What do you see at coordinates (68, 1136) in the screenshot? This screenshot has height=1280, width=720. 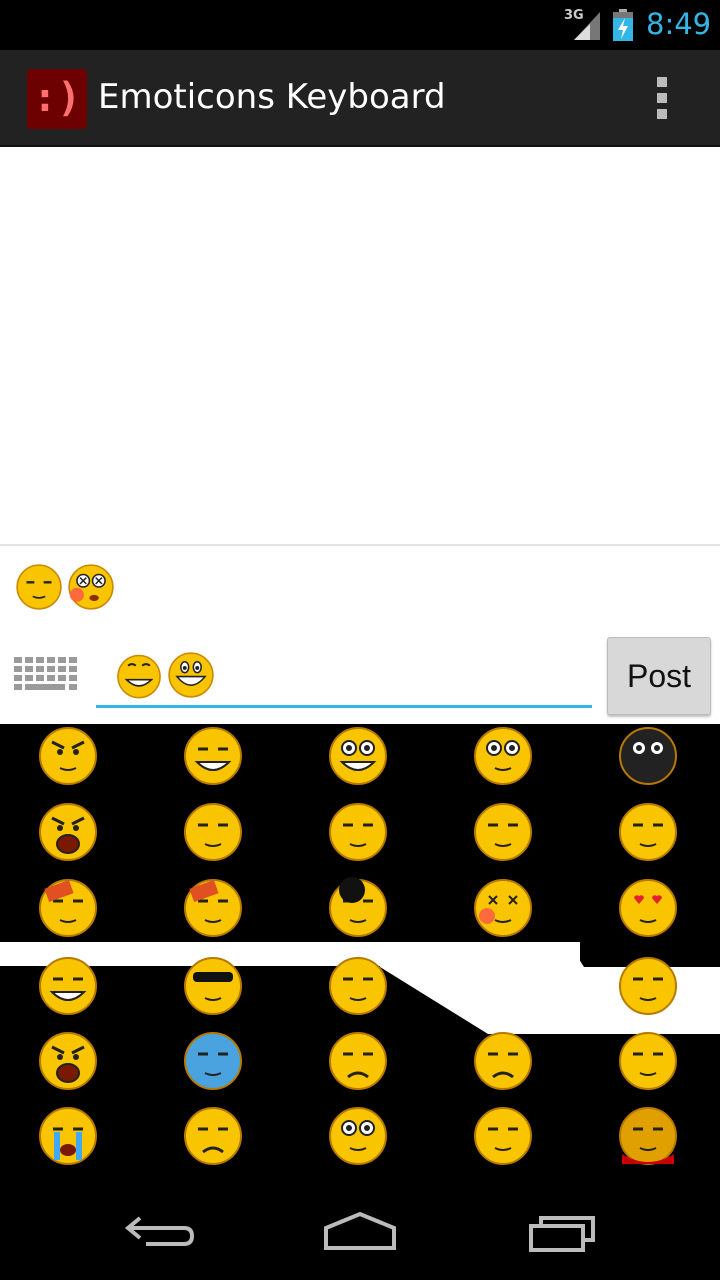 I see `crying-emoticon` at bounding box center [68, 1136].